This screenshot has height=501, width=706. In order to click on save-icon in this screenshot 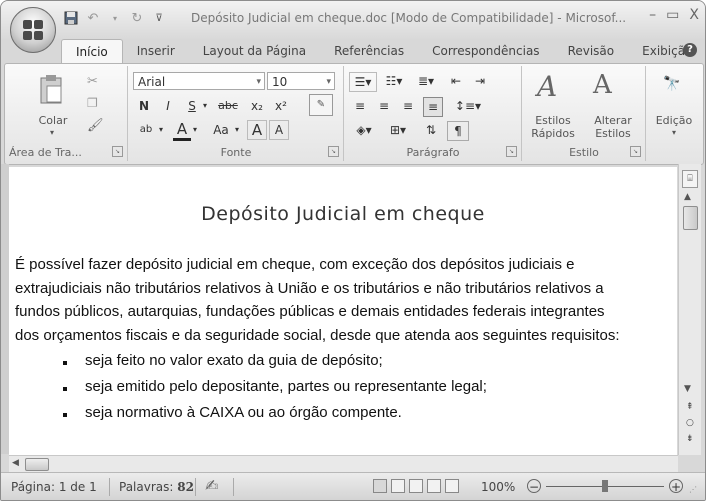, I will do `click(71, 18)`.